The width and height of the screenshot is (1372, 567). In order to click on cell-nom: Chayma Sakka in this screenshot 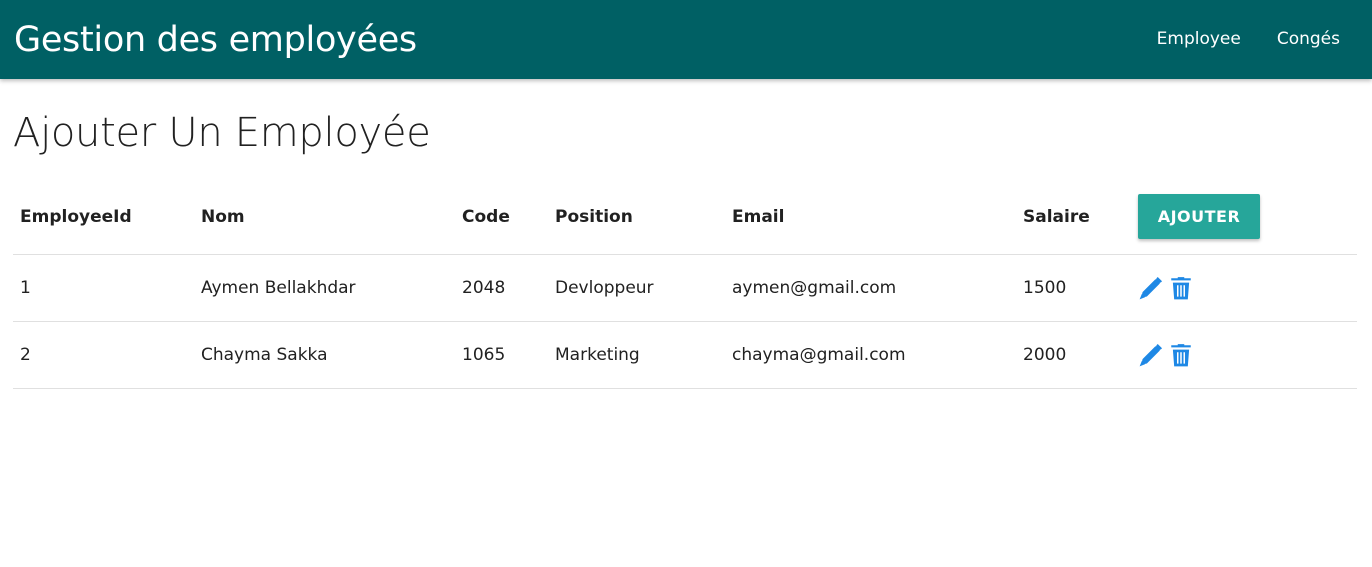, I will do `click(331, 355)`.